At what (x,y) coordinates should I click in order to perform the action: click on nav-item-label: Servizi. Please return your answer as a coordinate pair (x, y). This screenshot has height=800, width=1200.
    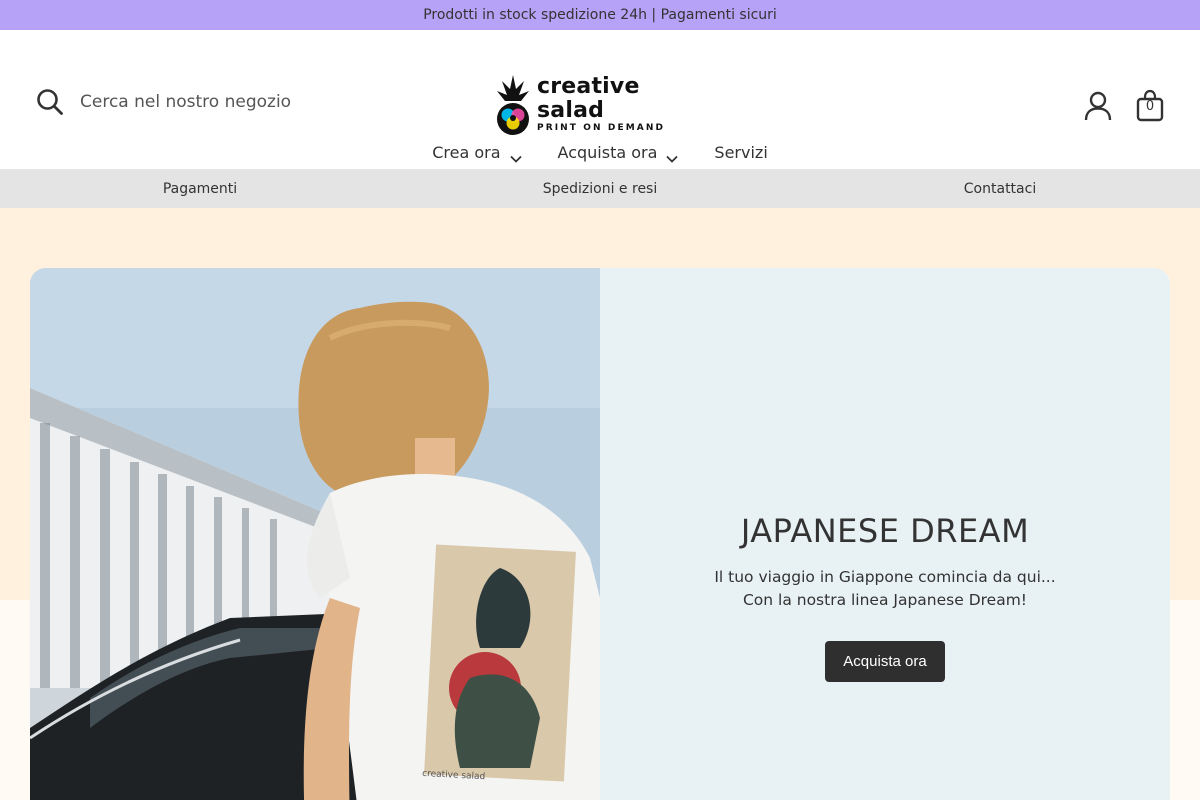
    Looking at the image, I should click on (741, 152).